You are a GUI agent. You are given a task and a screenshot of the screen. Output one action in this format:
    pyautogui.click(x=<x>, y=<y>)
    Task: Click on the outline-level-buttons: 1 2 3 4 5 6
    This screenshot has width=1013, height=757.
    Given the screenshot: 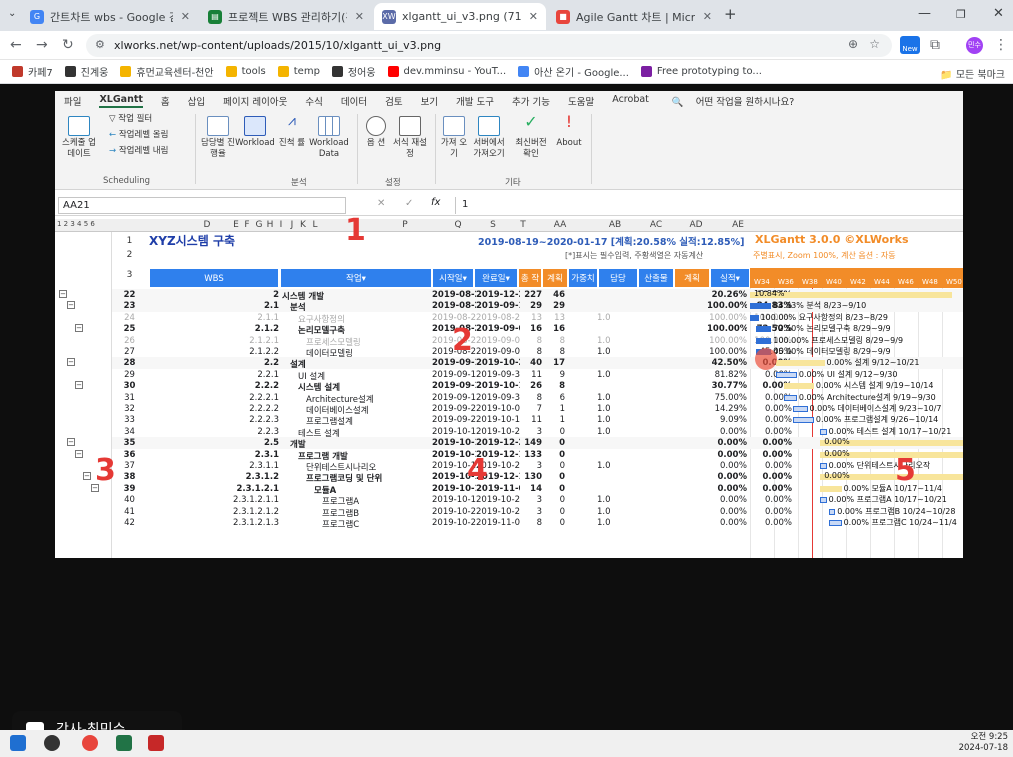 What is the action you would take?
    pyautogui.click(x=76, y=224)
    